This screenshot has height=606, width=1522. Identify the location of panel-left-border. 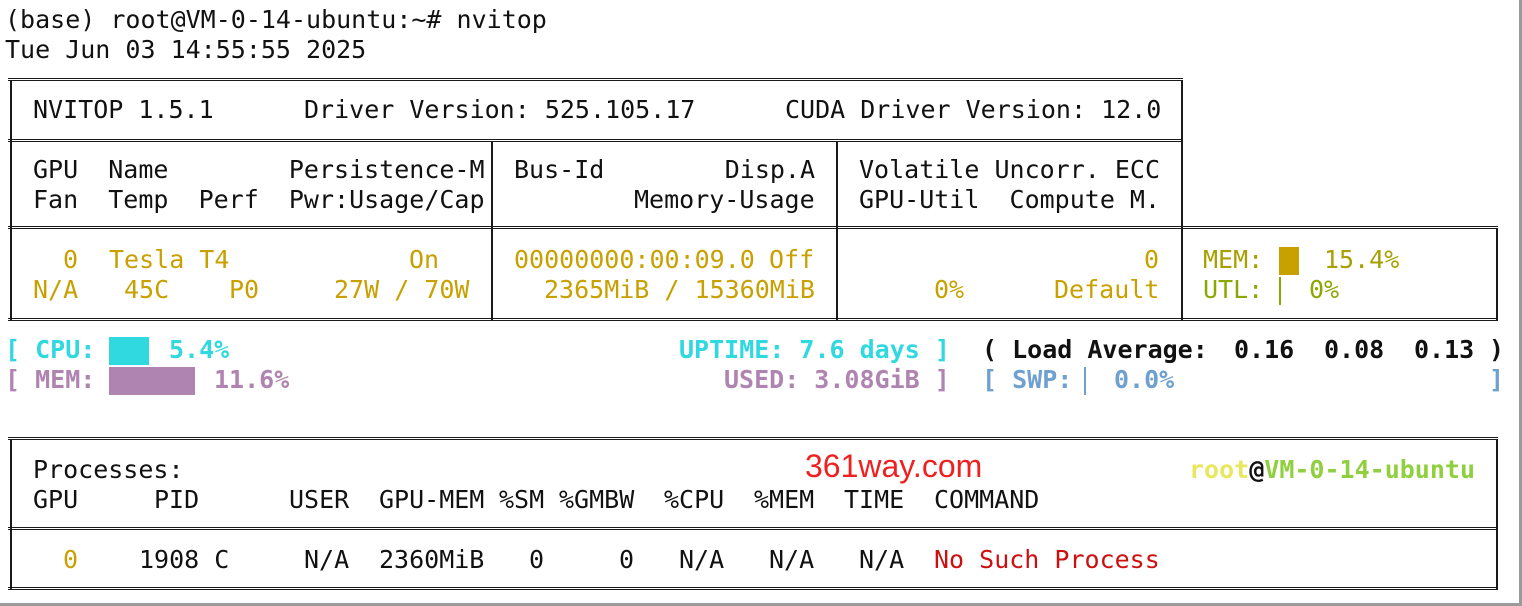
(11, 200).